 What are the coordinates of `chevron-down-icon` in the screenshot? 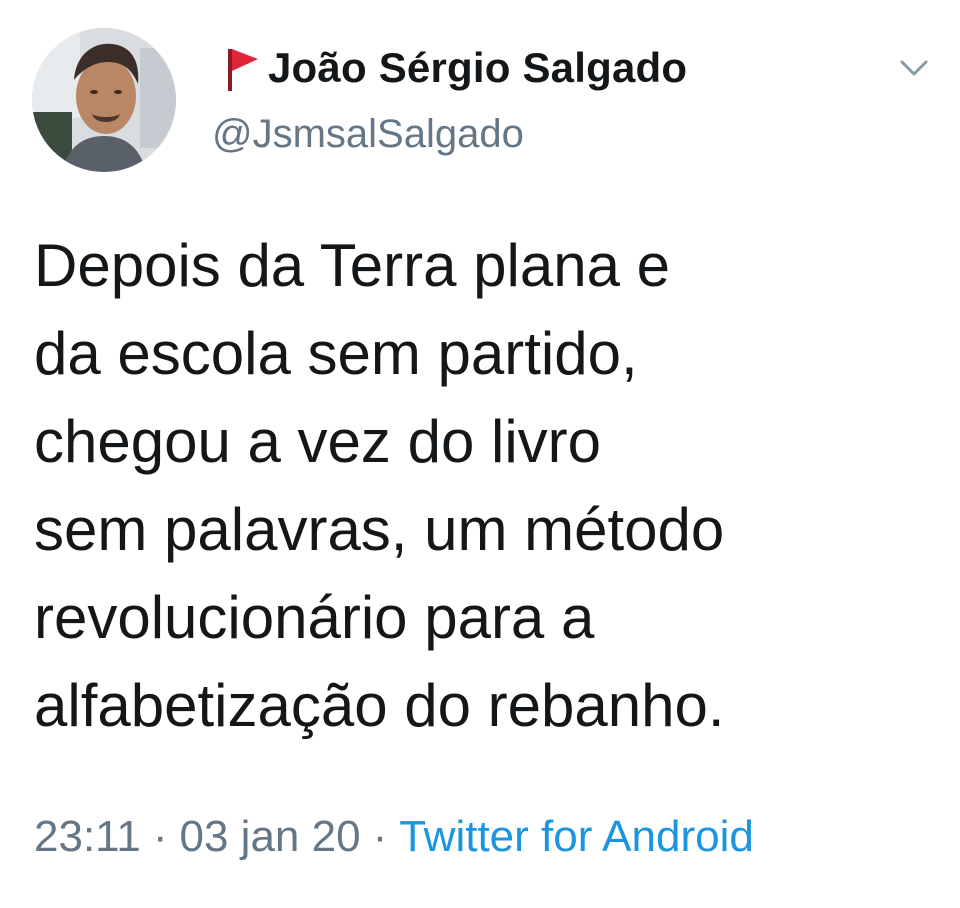 It's located at (914, 67).